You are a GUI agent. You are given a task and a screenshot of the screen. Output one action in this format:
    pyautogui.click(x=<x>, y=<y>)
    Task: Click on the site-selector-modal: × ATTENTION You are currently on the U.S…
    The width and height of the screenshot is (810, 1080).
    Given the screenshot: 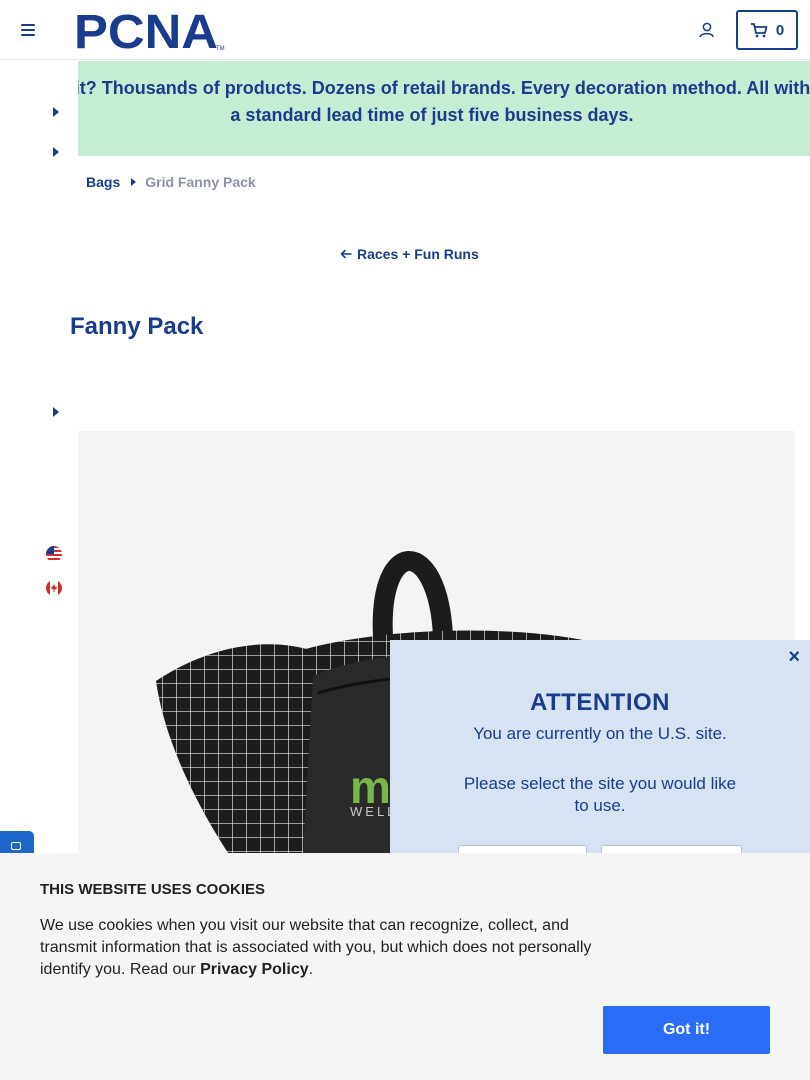 What is the action you would take?
    pyautogui.click(x=600, y=746)
    